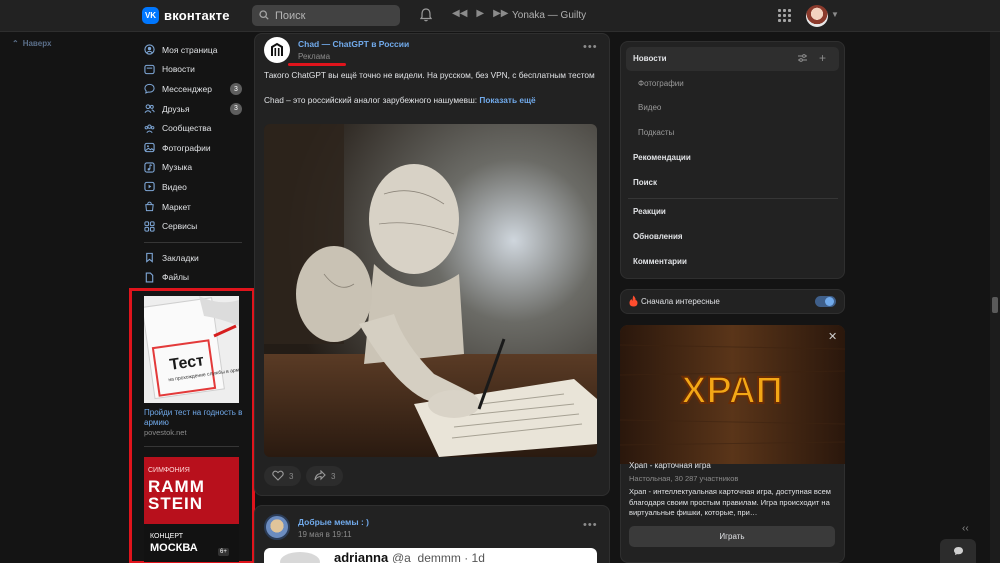 The width and height of the screenshot is (1000, 563). Describe the element at coordinates (169, 470) in the screenshot. I see `ad2-top-label: СИМФОНИЯ` at that location.